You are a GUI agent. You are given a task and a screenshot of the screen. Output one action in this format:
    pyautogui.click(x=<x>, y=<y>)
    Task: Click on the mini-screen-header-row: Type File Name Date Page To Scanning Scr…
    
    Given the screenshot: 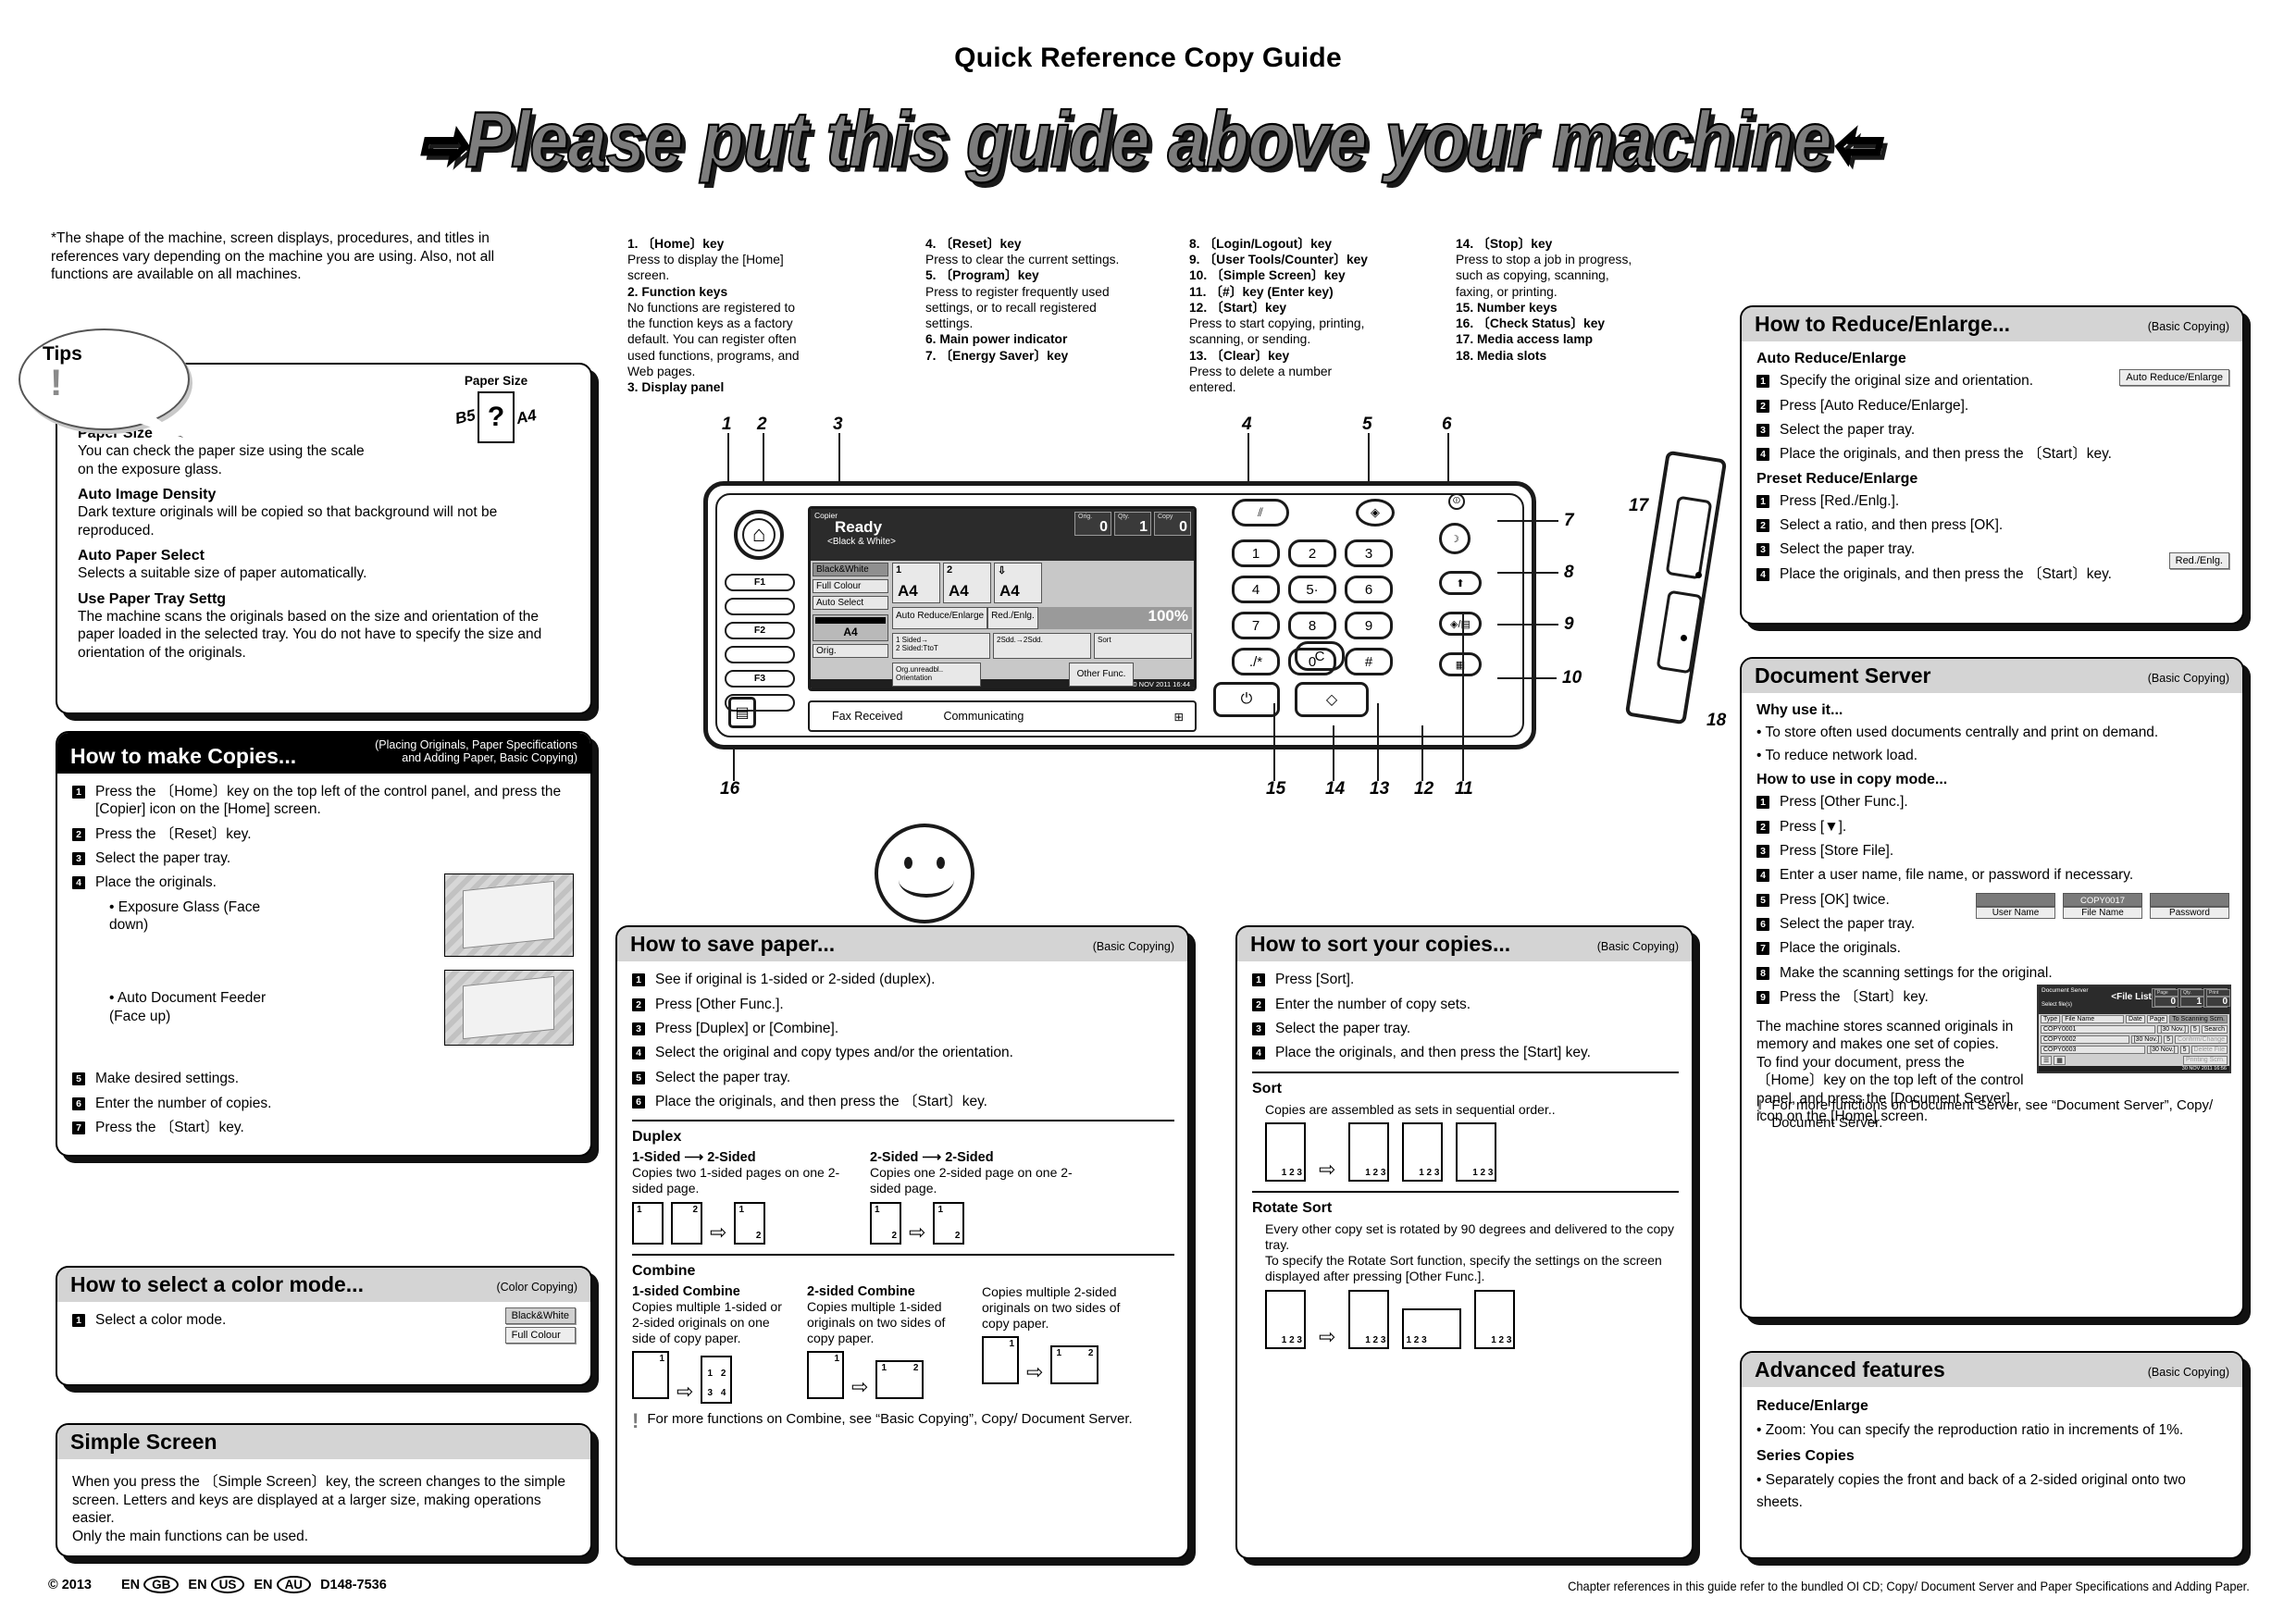 What is the action you would take?
    pyautogui.click(x=2134, y=1019)
    